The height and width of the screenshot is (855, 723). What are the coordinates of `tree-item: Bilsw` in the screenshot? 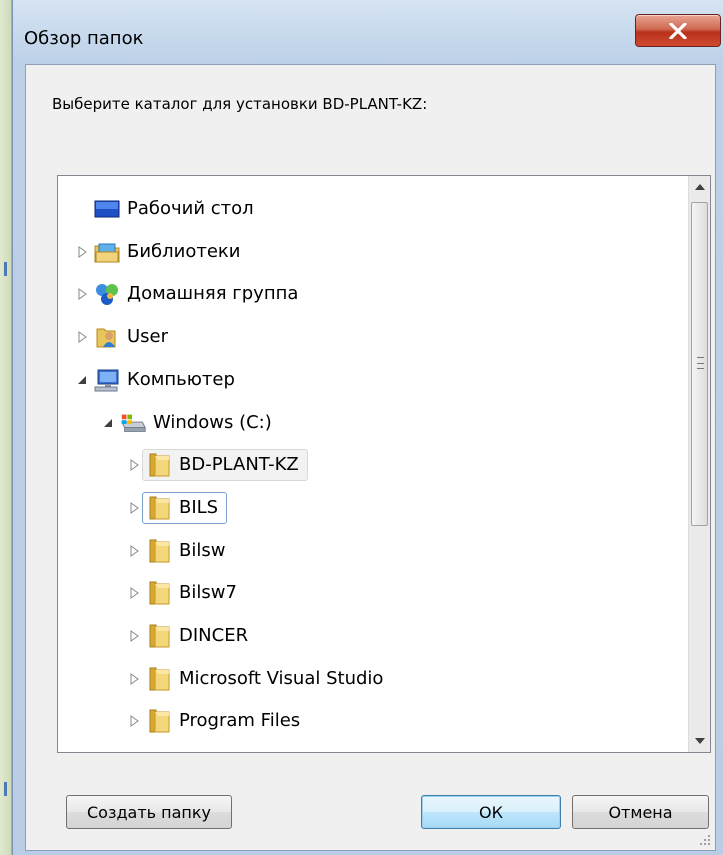 It's located at (180, 551).